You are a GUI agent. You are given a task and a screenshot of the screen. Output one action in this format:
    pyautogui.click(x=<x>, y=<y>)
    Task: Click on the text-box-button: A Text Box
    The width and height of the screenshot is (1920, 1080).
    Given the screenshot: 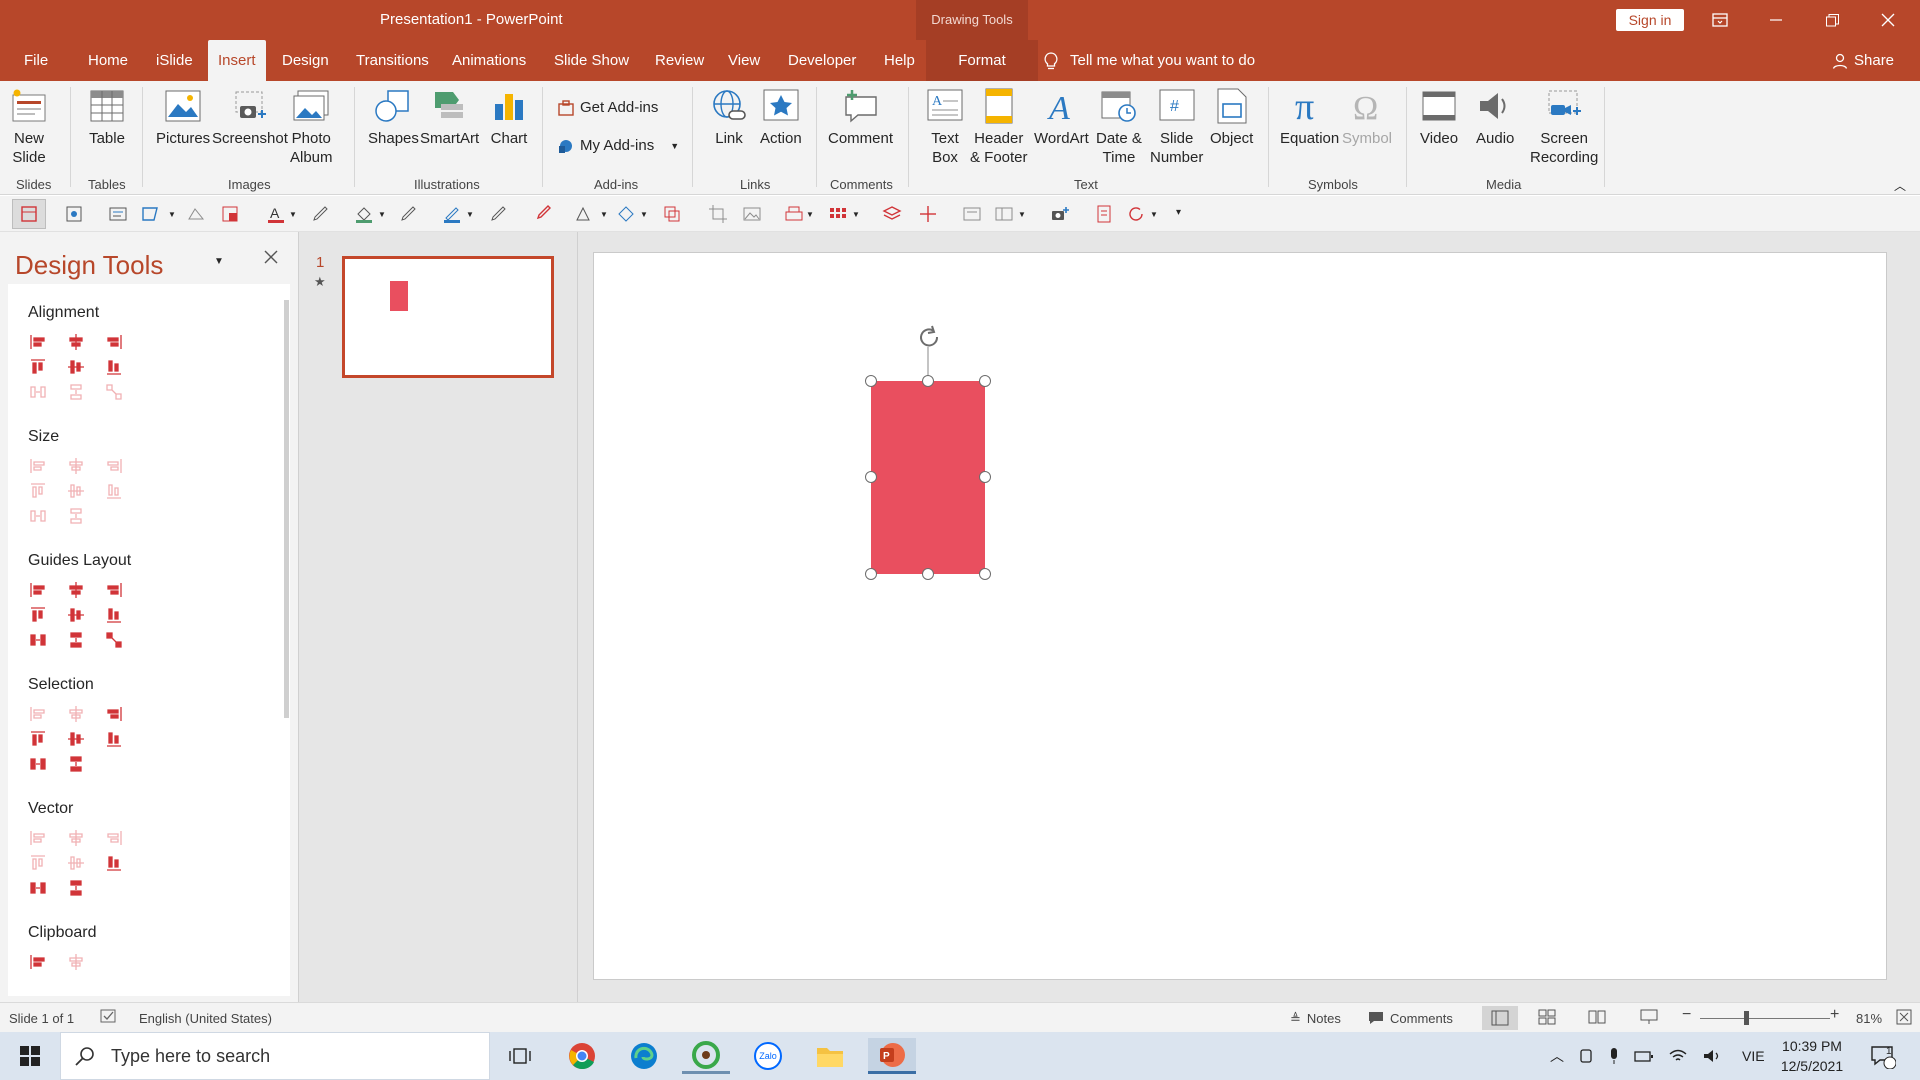 What is the action you would take?
    pyautogui.click(x=945, y=127)
    